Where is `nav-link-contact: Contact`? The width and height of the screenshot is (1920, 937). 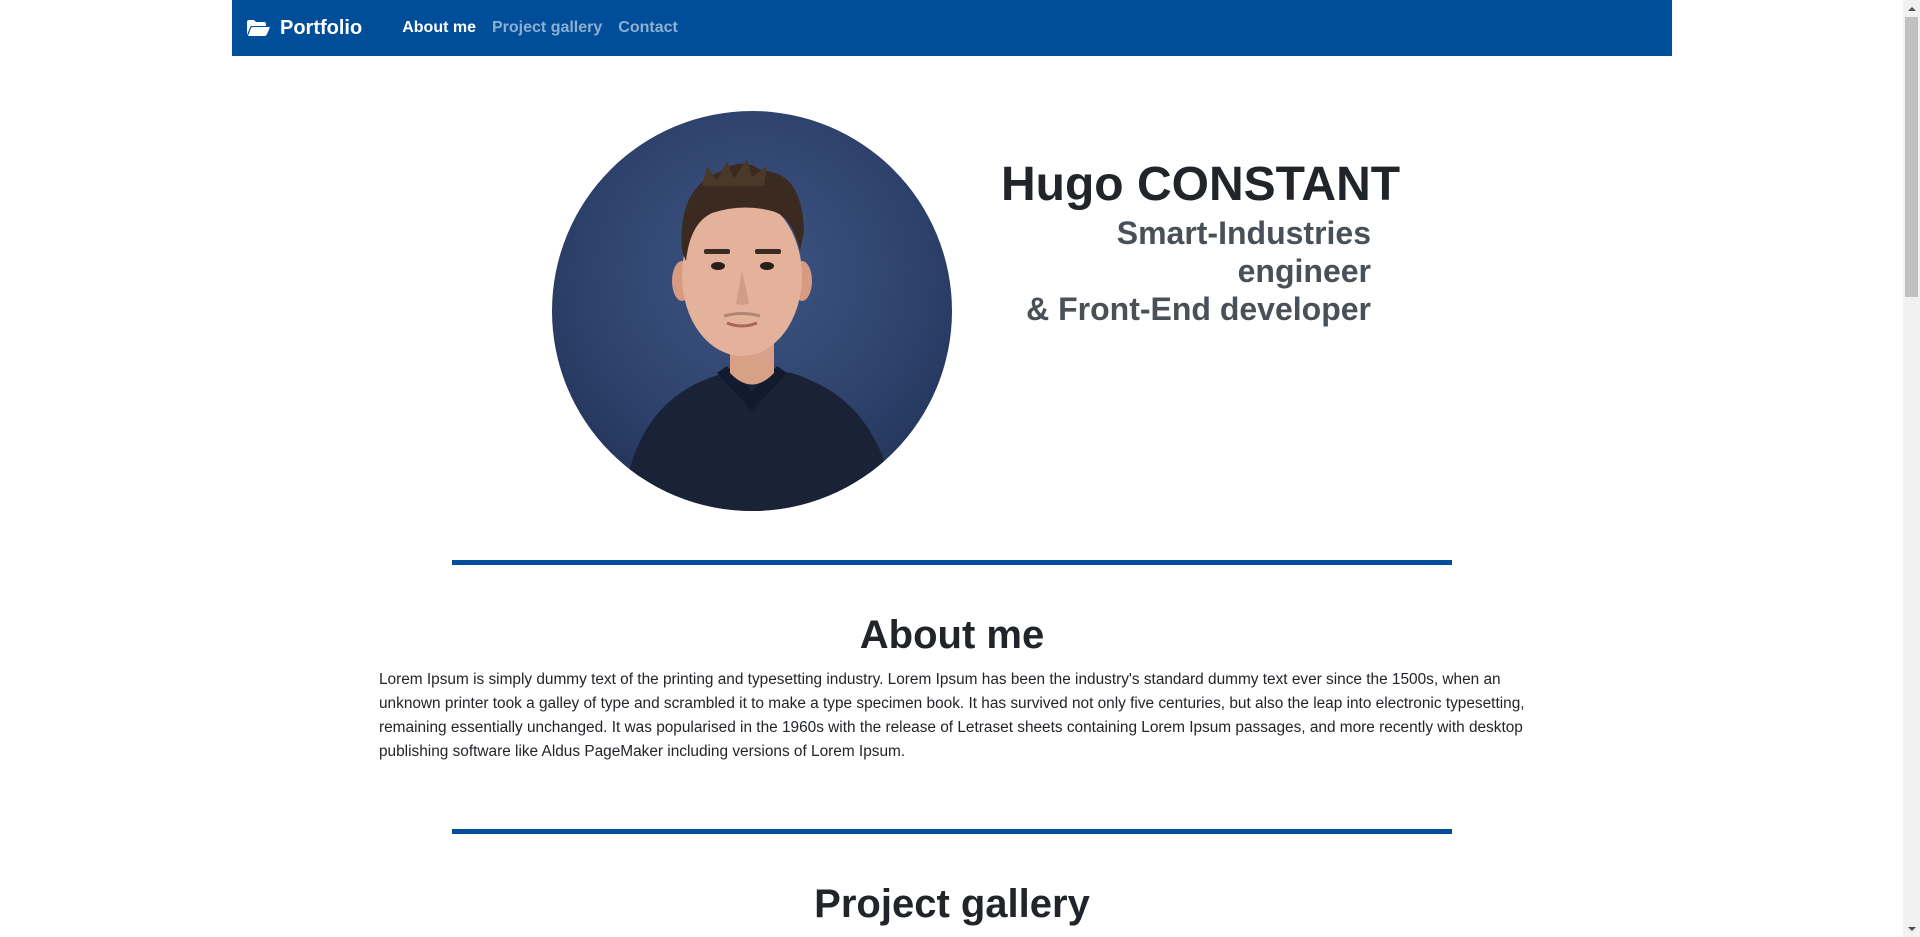 nav-link-contact: Contact is located at coordinates (648, 28).